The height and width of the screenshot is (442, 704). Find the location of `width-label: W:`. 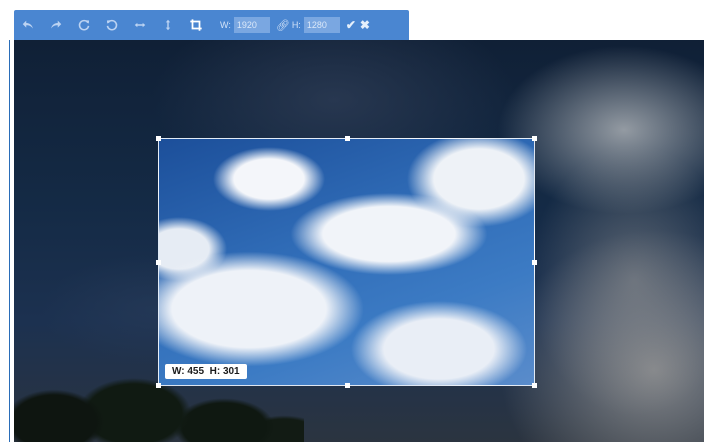

width-label: W: is located at coordinates (225, 25).